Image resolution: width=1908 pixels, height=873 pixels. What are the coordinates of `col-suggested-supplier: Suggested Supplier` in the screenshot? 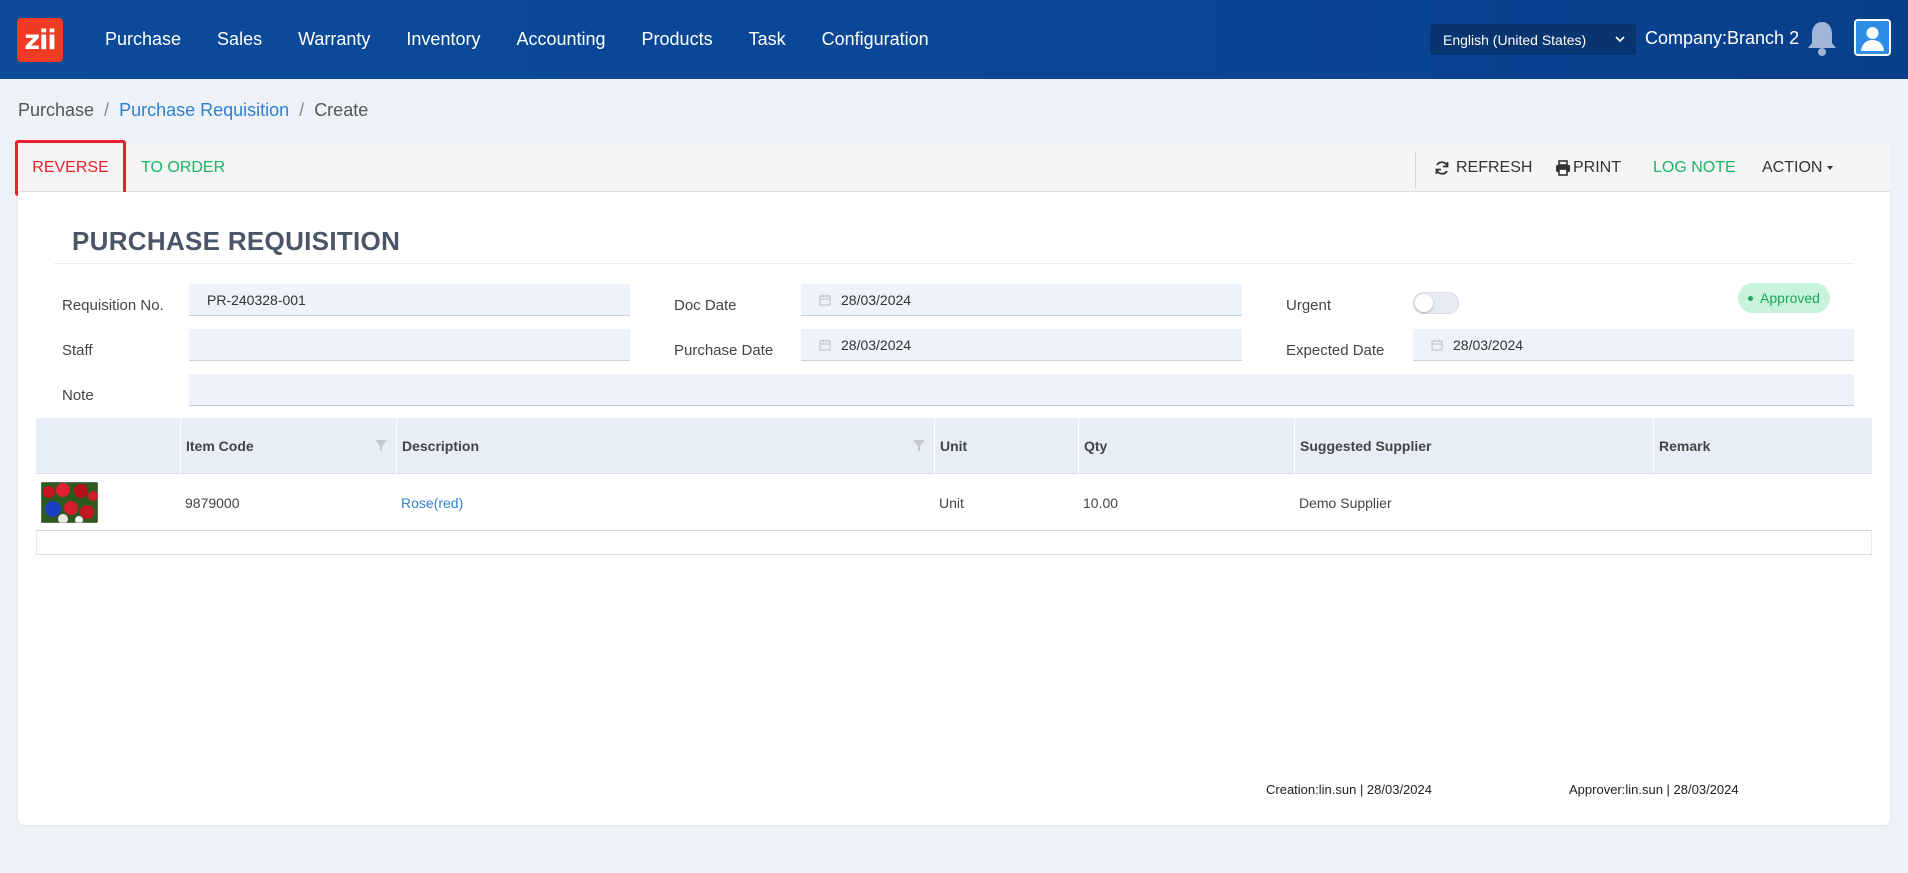 It's located at (1473, 446).